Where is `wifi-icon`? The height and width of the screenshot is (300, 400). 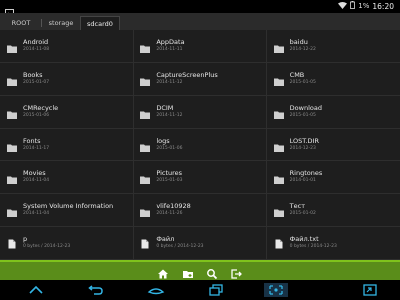 wifi-icon is located at coordinates (343, 6).